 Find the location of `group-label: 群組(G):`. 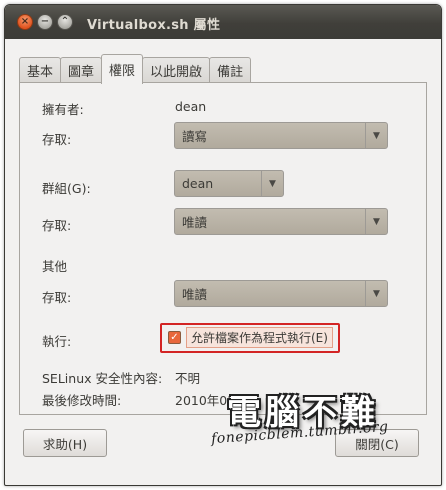

group-label: 群組(G): is located at coordinates (66, 188).